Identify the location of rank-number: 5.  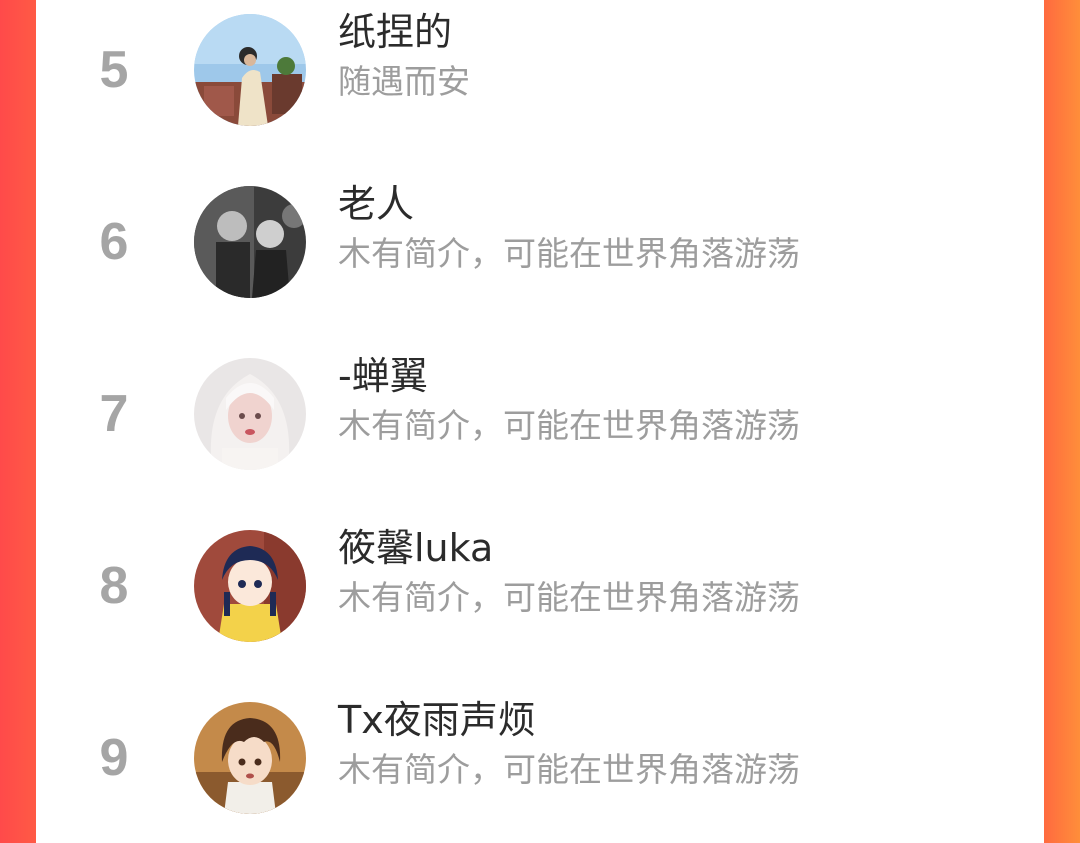
(114, 70).